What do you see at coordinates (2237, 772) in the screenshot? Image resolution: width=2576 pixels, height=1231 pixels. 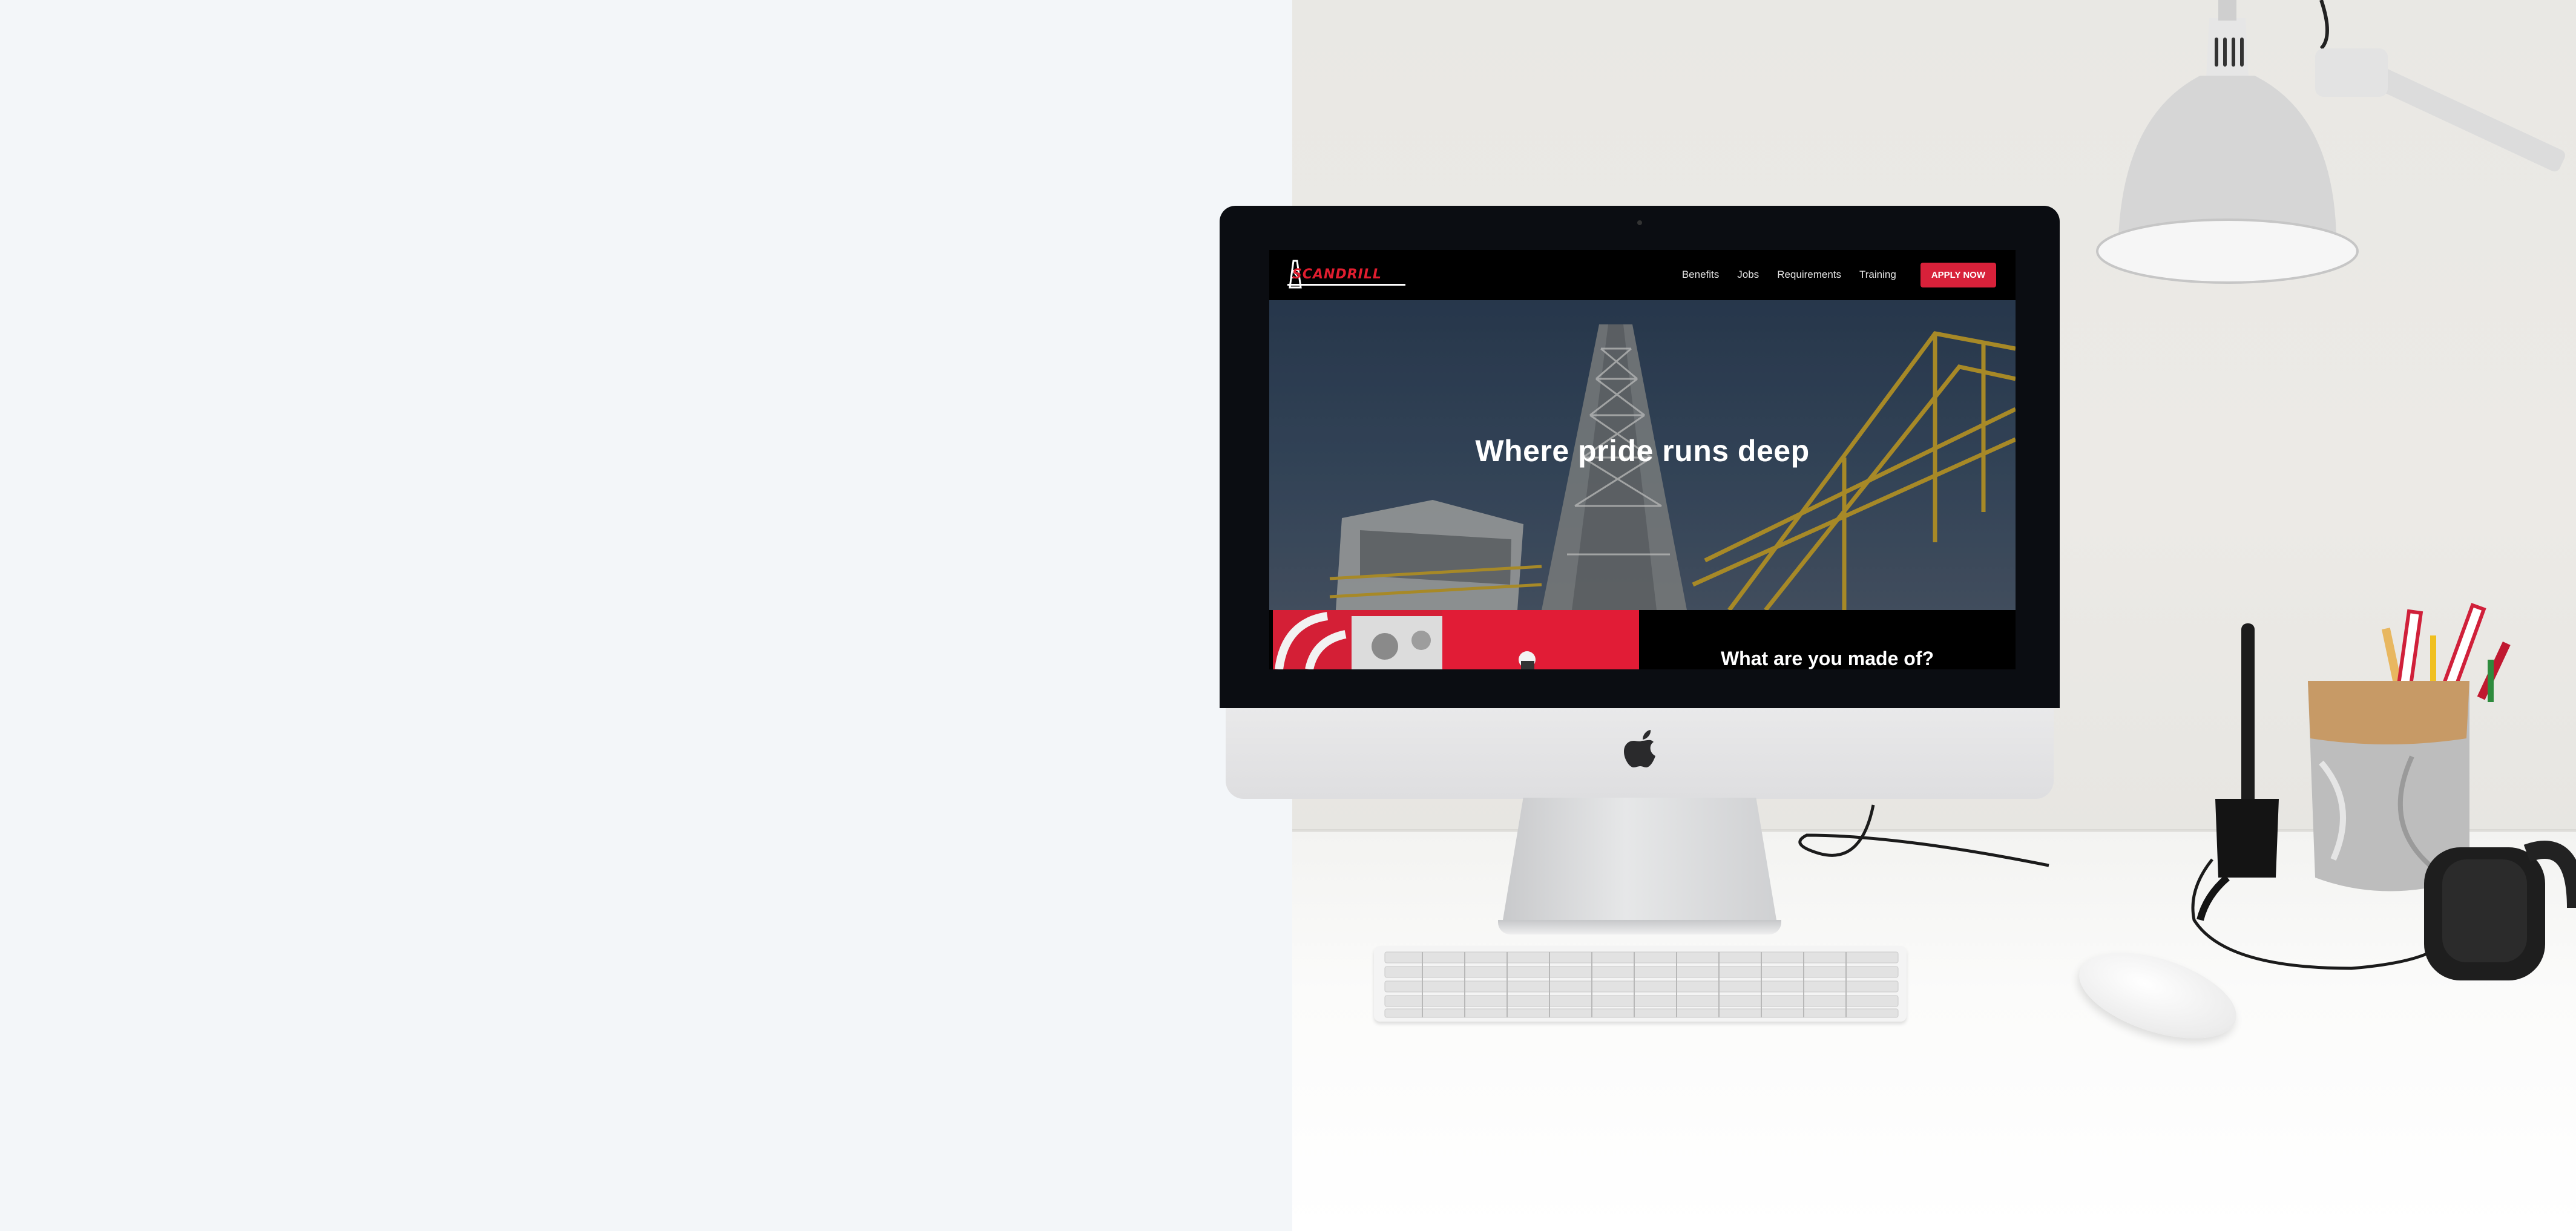 I see `stylus-stand` at bounding box center [2237, 772].